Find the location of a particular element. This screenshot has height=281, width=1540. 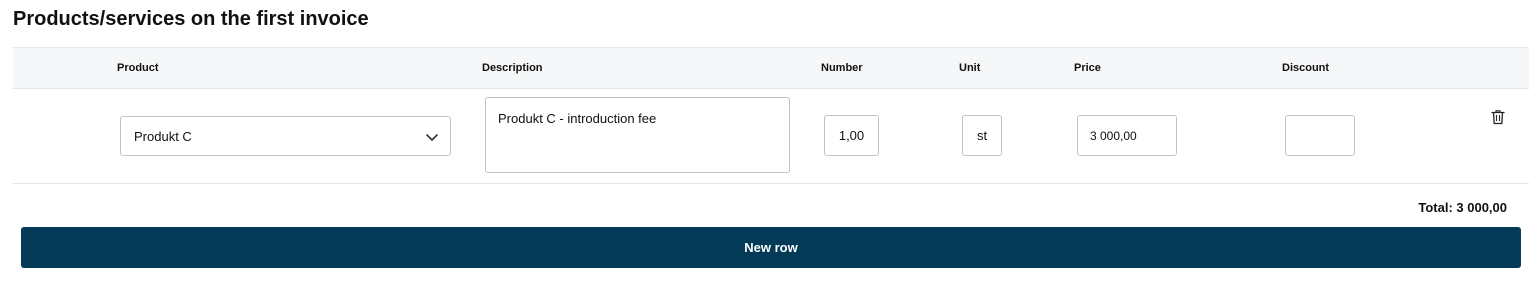

column-header-discount: Discount is located at coordinates (1306, 68).